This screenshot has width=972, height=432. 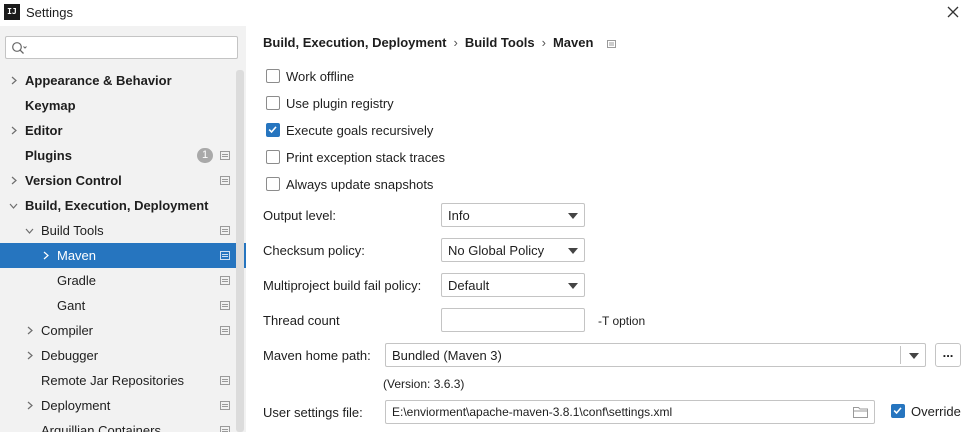 I want to click on sidebar-item-label: Maven, so click(x=77, y=255).